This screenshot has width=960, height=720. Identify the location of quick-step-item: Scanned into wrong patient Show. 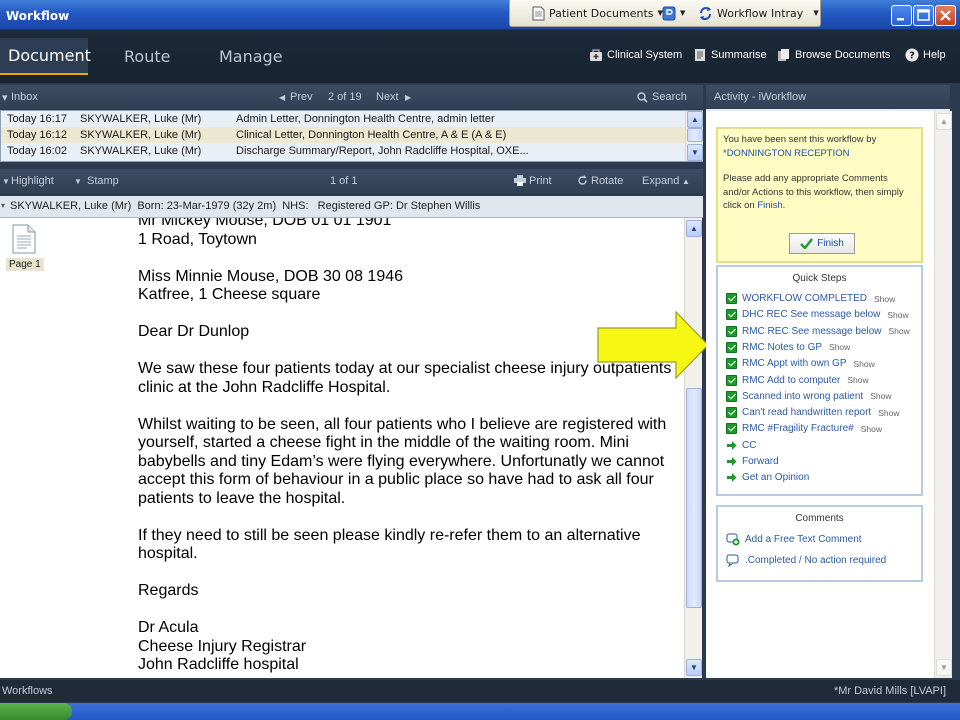
(808, 396).